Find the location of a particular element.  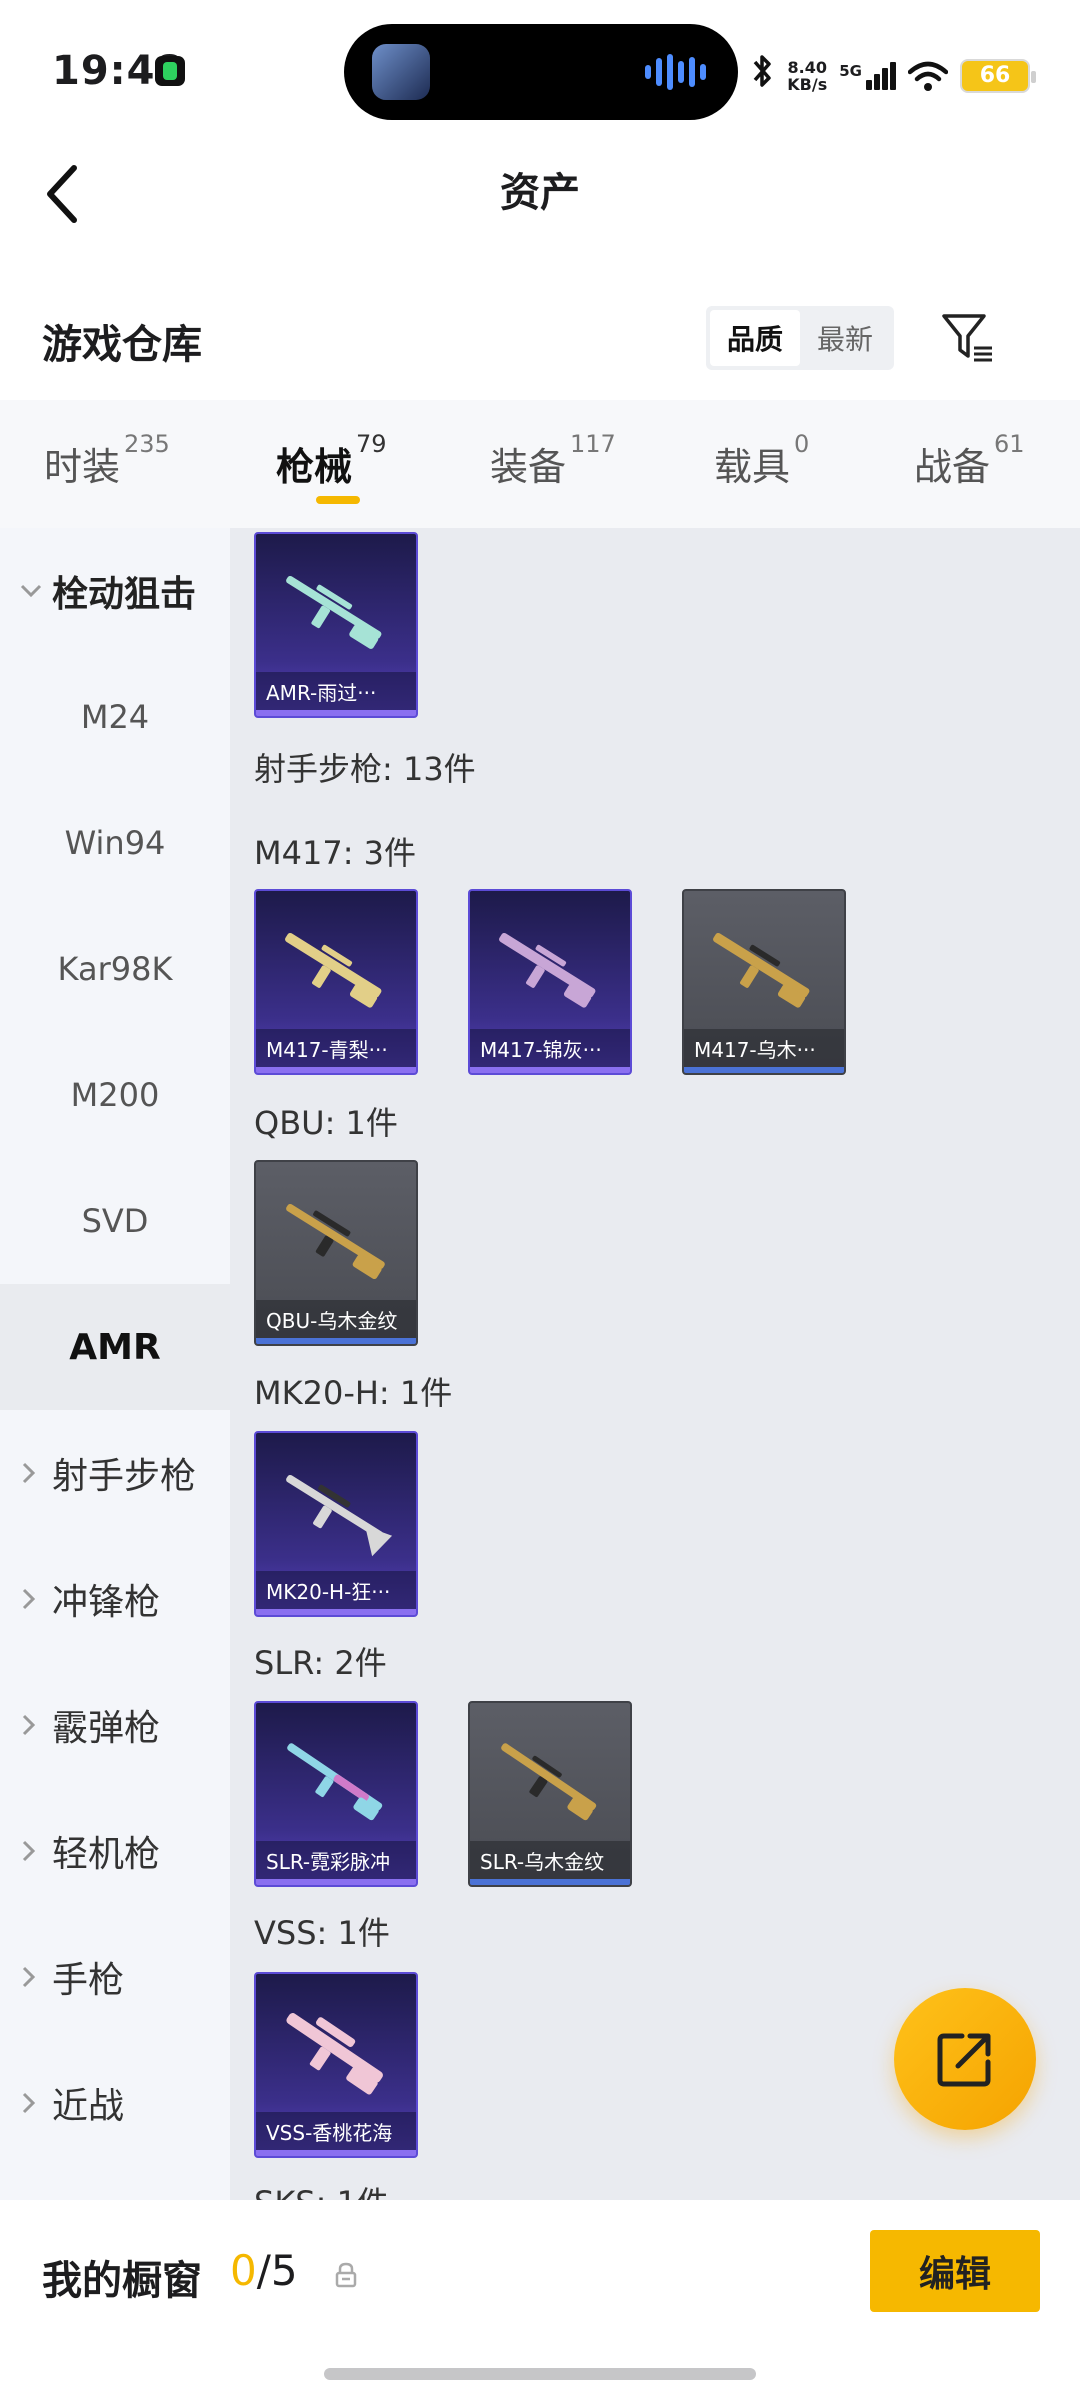

home-indicator is located at coordinates (540, 2374).